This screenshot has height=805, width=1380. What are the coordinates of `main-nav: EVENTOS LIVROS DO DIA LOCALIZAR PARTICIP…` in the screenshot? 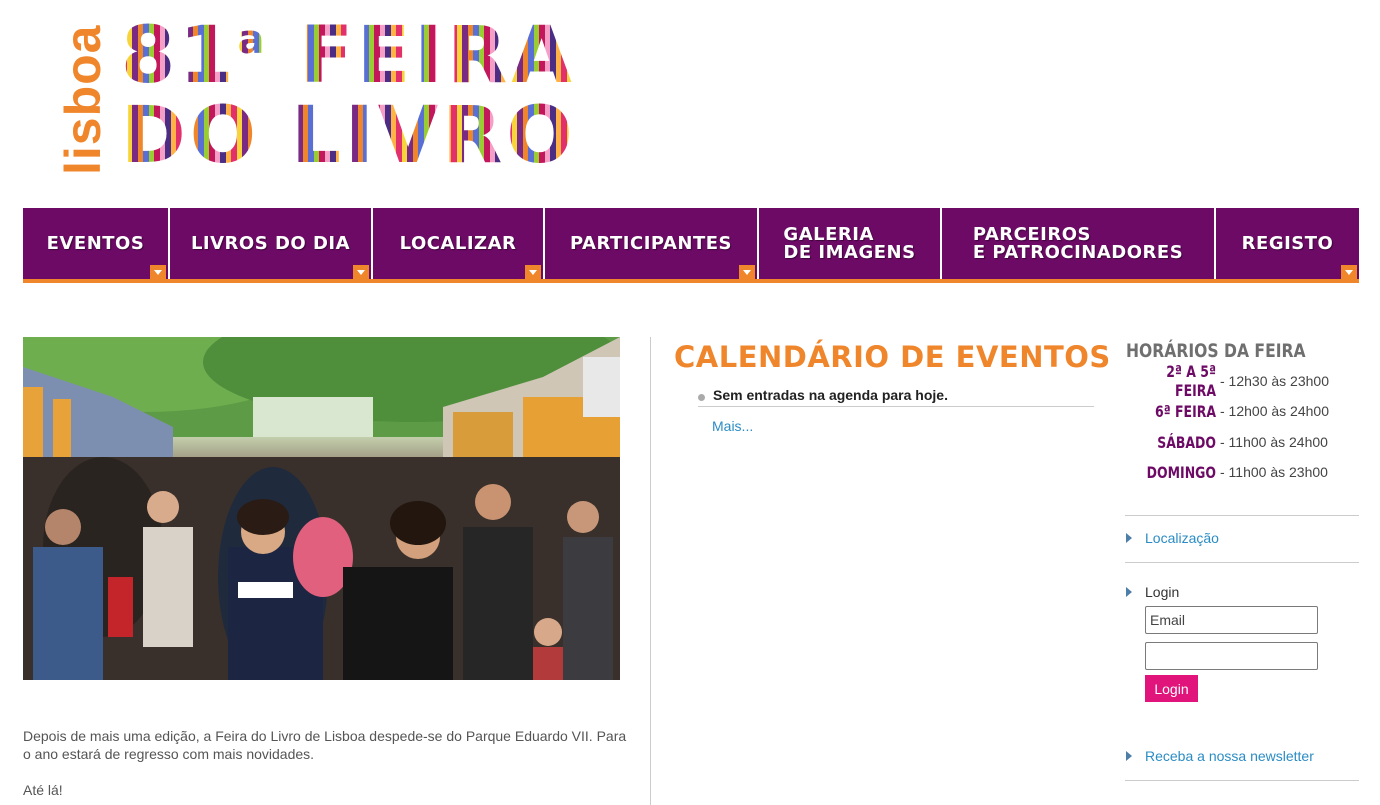 It's located at (691, 245).